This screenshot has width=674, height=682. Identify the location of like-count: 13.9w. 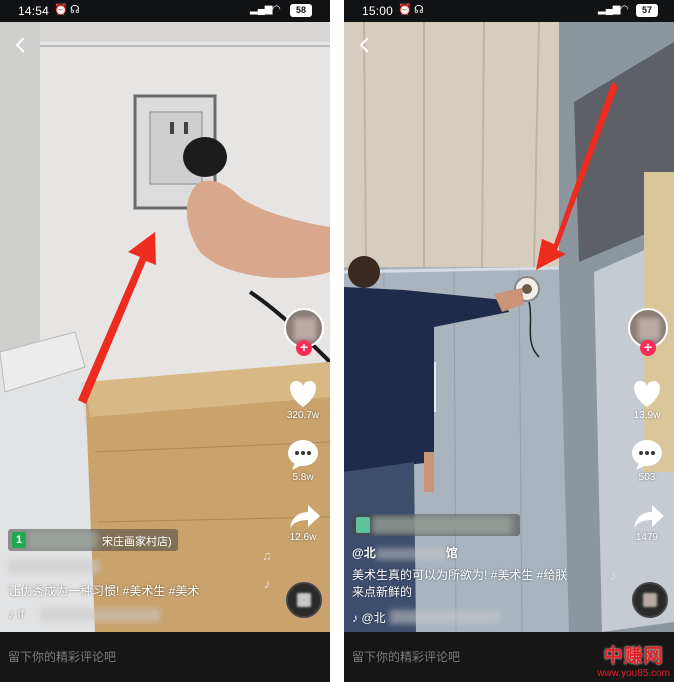
(647, 415).